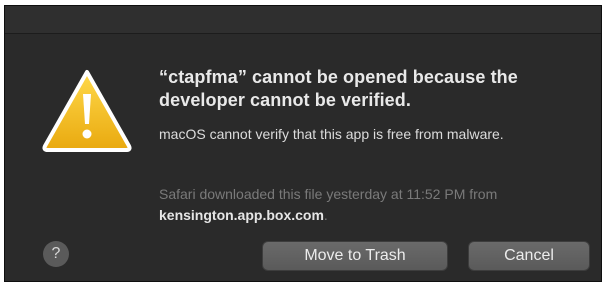 This screenshot has width=609, height=287. I want to click on download-source-period: ., so click(325, 215).